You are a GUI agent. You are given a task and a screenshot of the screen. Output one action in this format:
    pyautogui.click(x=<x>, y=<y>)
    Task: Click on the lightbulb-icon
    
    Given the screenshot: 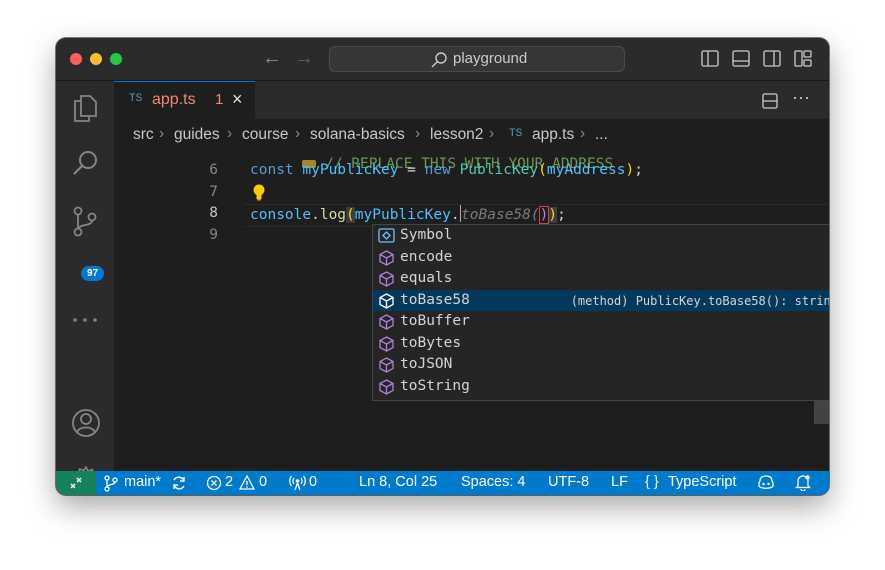 What is the action you would take?
    pyautogui.click(x=259, y=195)
    